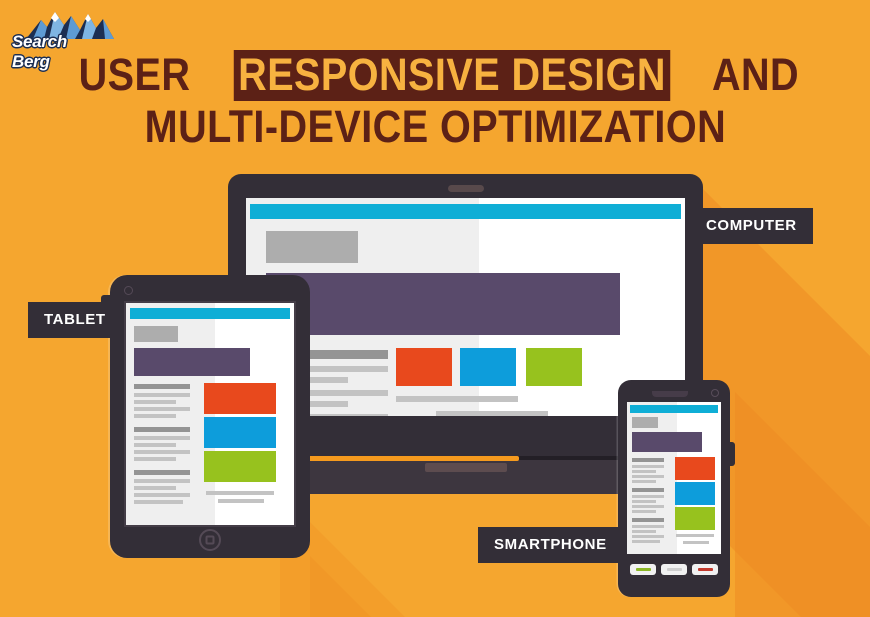 The image size is (870, 617). I want to click on tablet-tile-red, so click(240, 398).